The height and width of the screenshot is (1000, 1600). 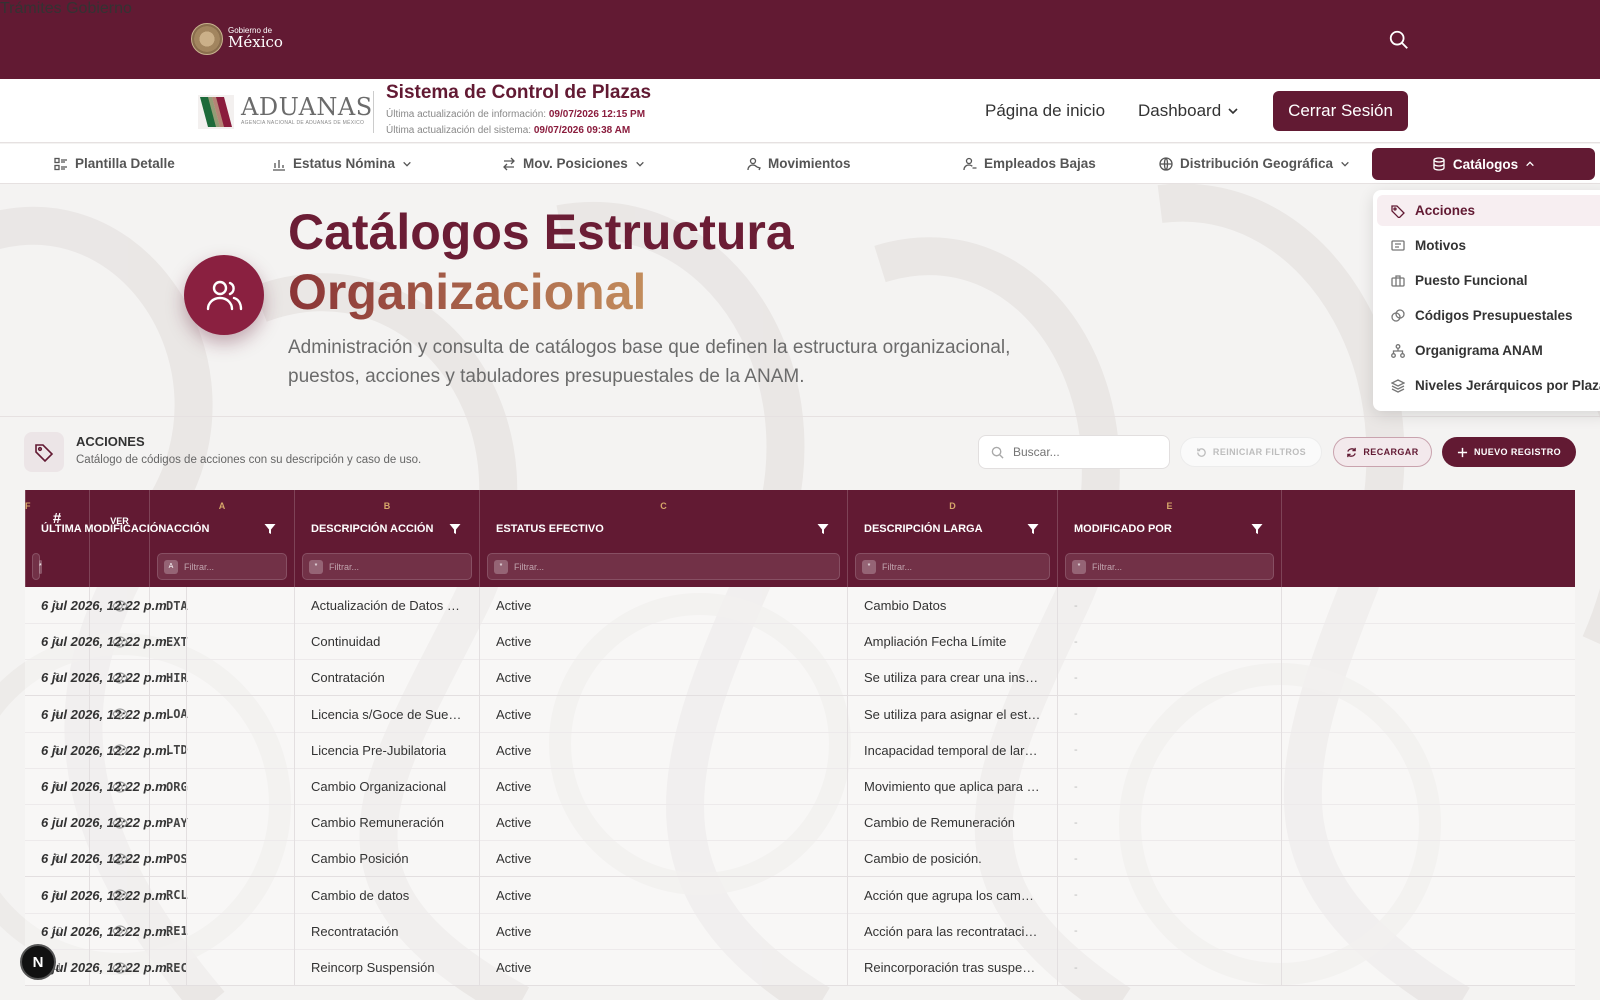 I want to click on gobierno-de-mexico-logo: Gobierno de México, so click(x=237, y=39).